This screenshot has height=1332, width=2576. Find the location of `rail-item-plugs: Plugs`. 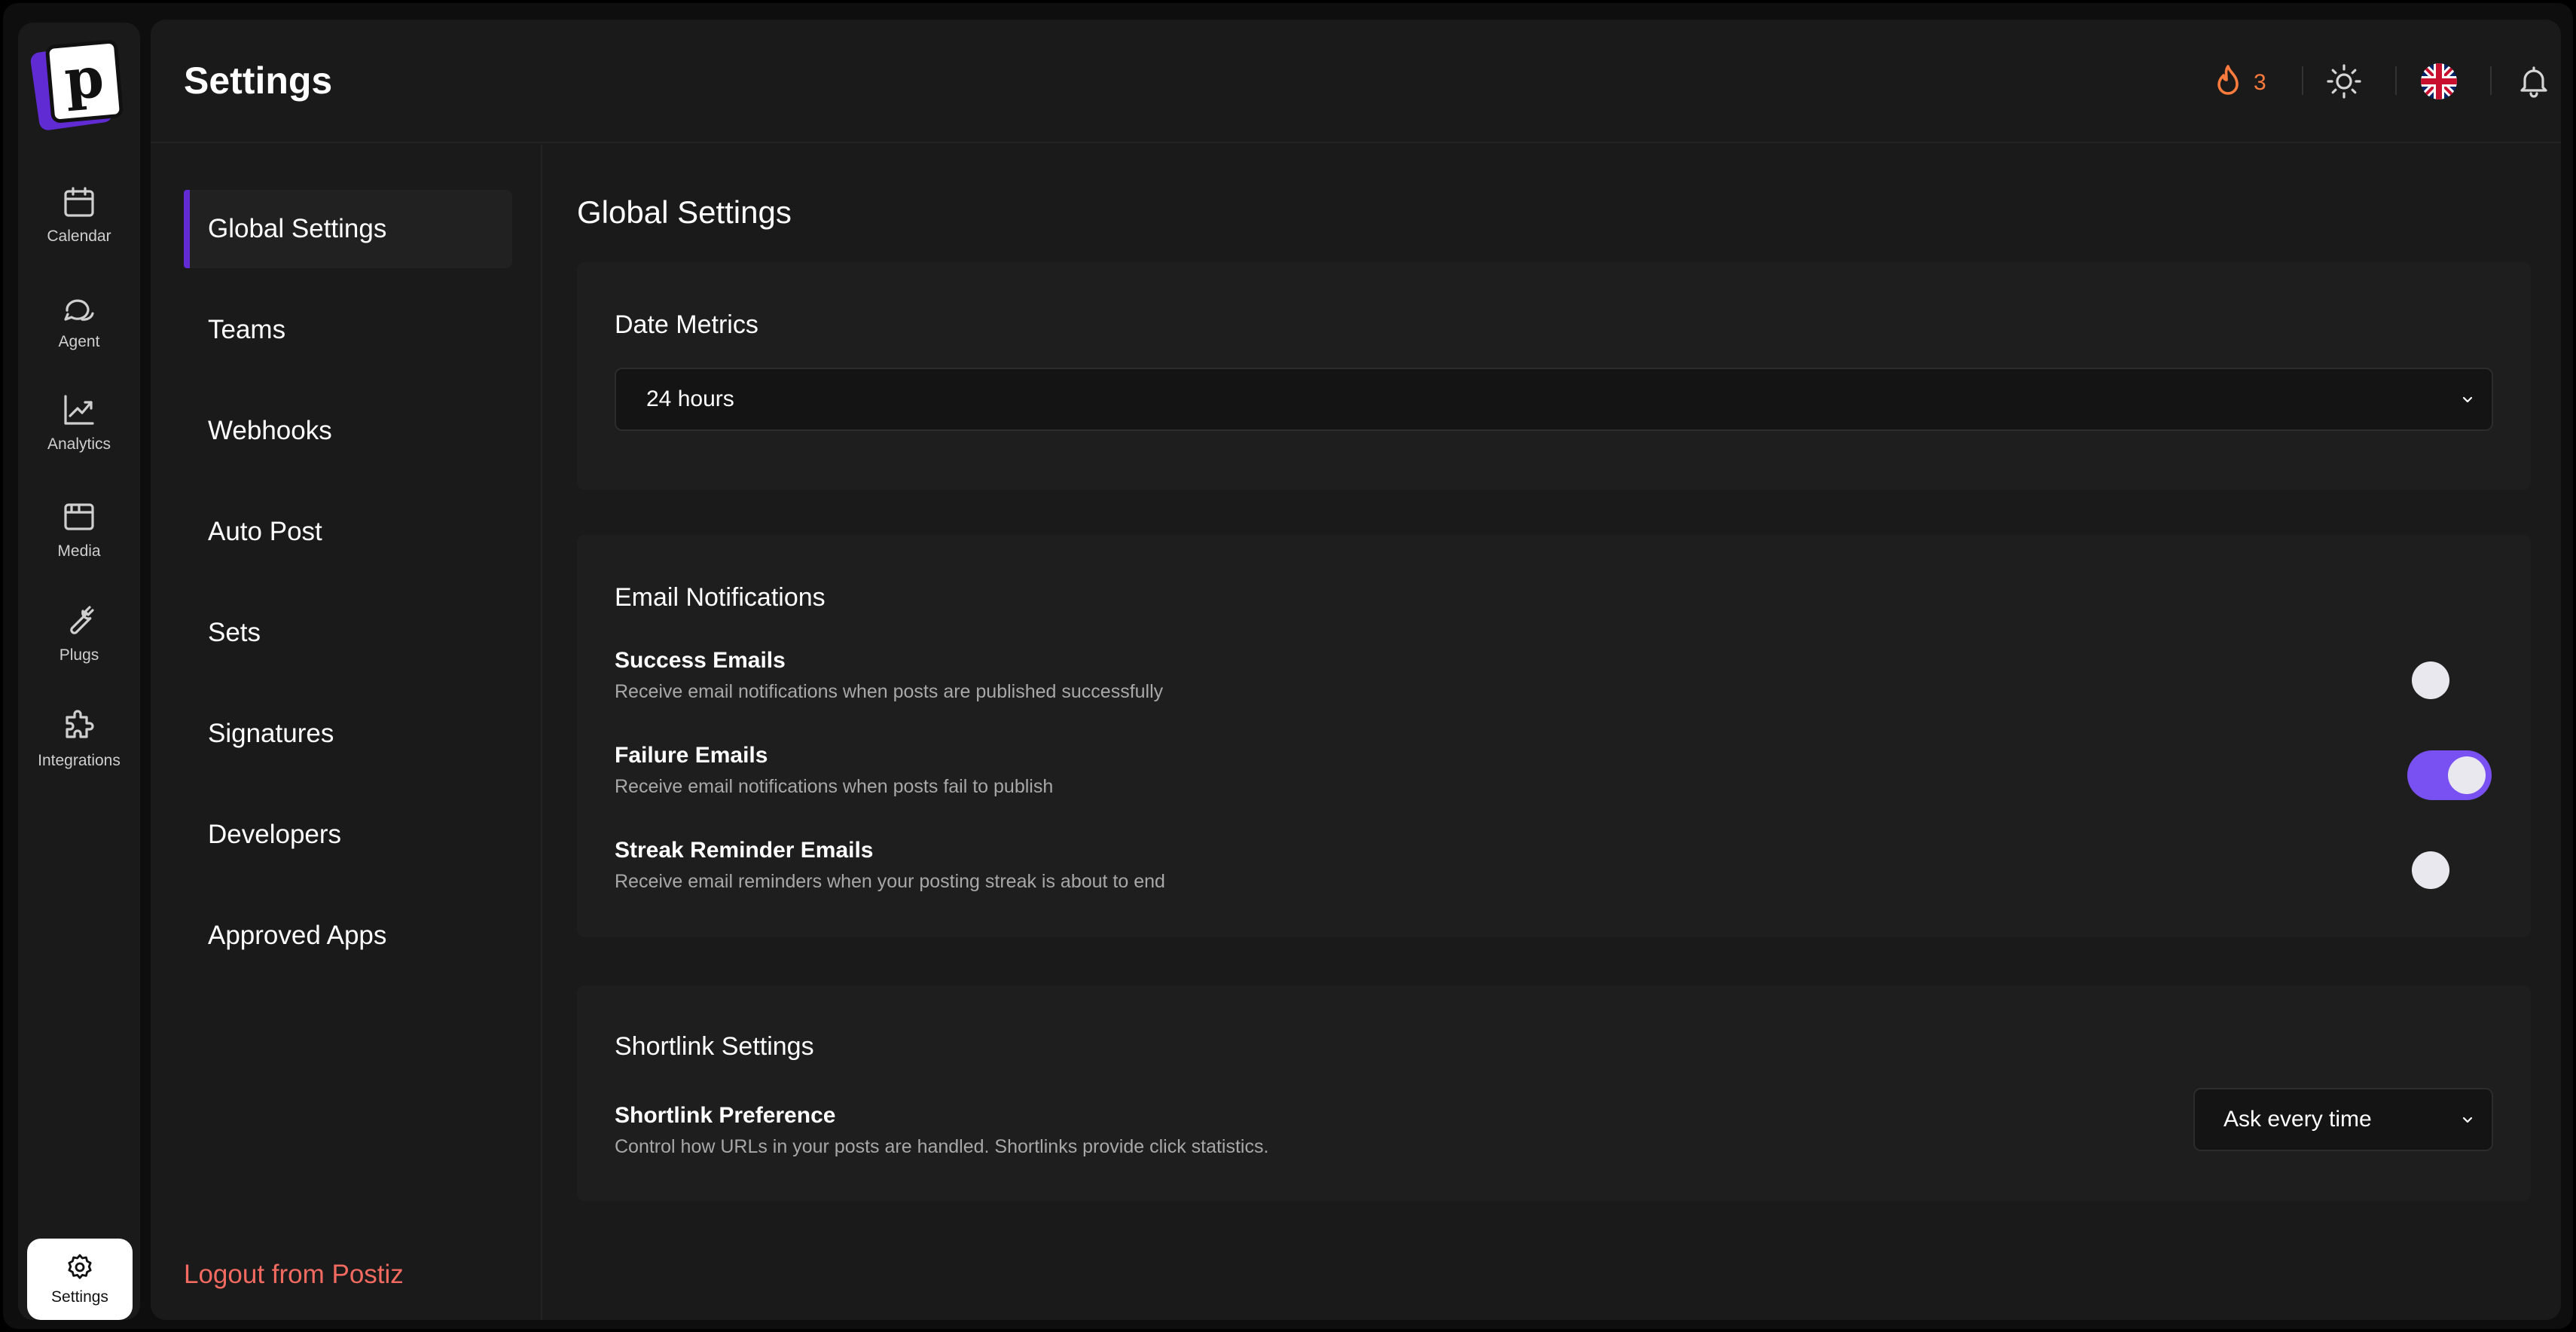

rail-item-plugs: Plugs is located at coordinates (79, 633).